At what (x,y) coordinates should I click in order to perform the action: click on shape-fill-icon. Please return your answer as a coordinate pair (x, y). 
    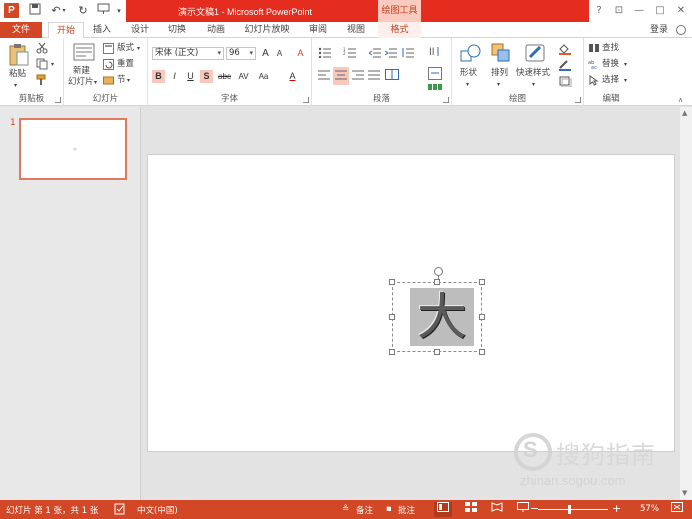
    Looking at the image, I should click on (566, 50).